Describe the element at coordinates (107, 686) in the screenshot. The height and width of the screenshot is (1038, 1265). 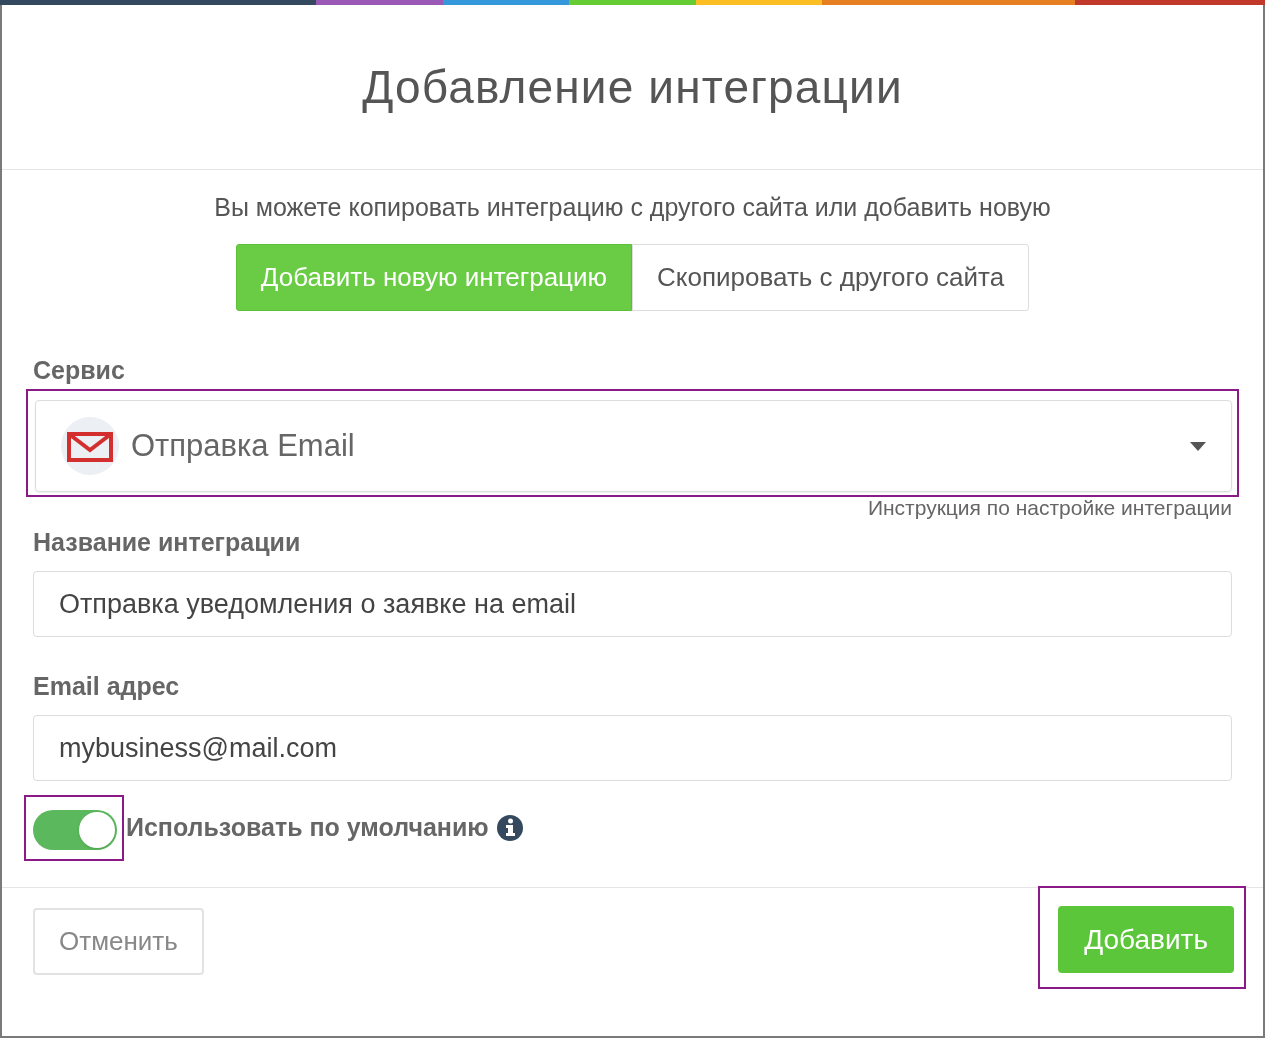
I see `field-label: Email адрес` at that location.